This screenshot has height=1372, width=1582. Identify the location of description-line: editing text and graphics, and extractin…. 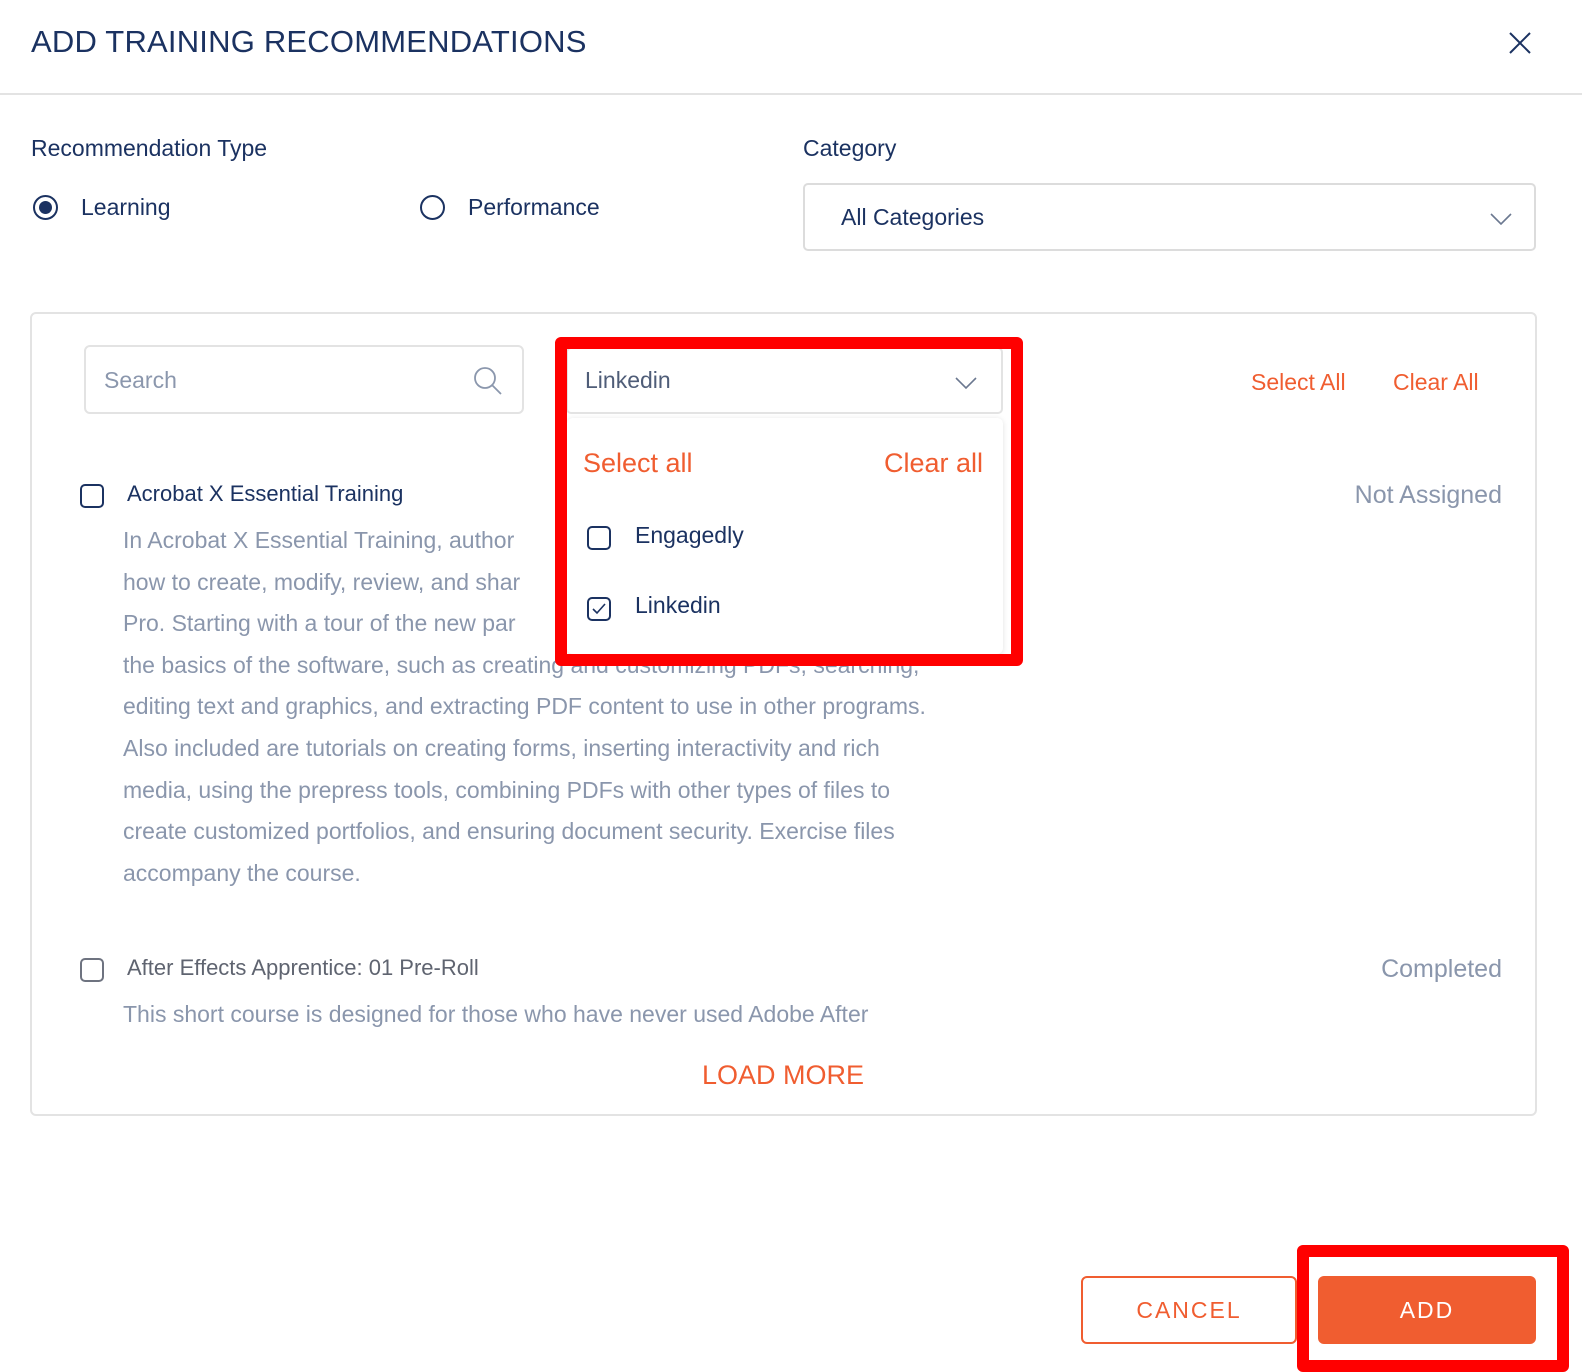
(524, 706).